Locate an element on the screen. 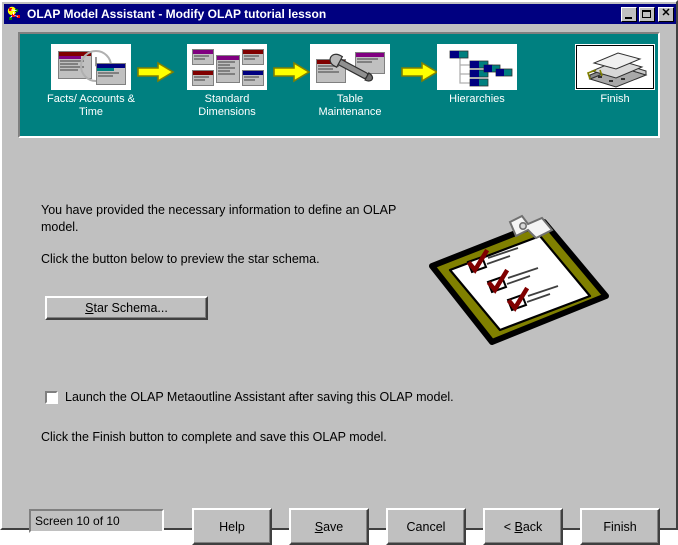 This screenshot has width=678, height=545. cancel-button-label: Cancel is located at coordinates (426, 526).